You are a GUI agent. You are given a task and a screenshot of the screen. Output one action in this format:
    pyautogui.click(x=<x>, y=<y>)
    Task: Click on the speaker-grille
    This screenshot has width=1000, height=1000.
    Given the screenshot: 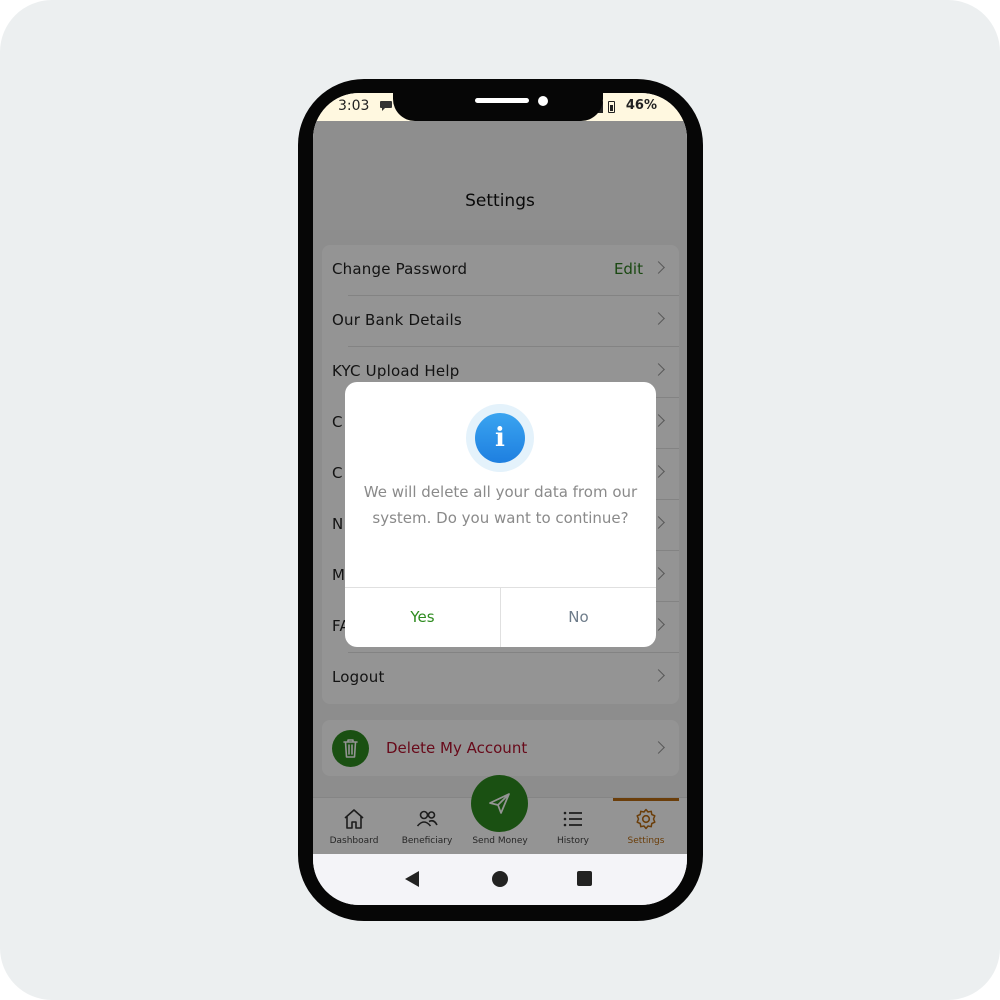 What is the action you would take?
    pyautogui.click(x=502, y=100)
    